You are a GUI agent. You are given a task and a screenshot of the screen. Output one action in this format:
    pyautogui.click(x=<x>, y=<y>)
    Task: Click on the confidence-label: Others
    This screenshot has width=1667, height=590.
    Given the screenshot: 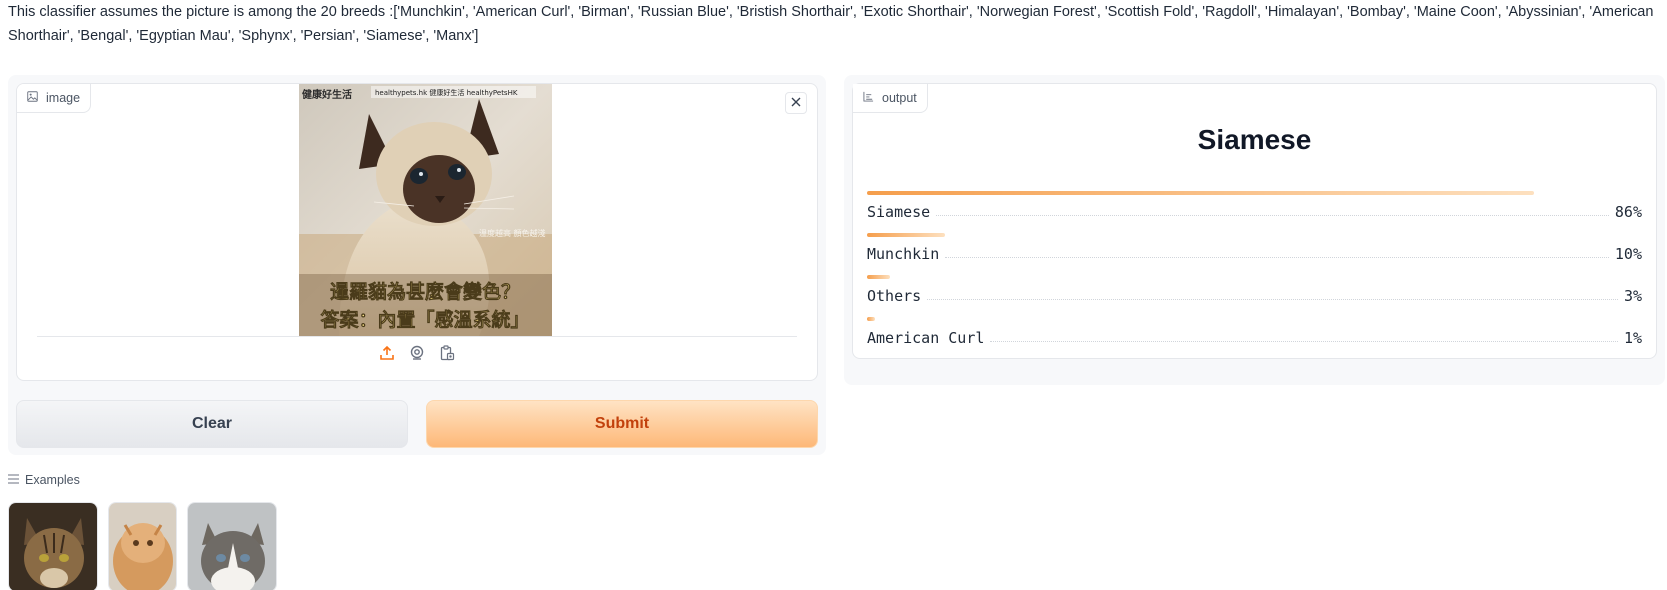 What is the action you would take?
    pyautogui.click(x=894, y=296)
    